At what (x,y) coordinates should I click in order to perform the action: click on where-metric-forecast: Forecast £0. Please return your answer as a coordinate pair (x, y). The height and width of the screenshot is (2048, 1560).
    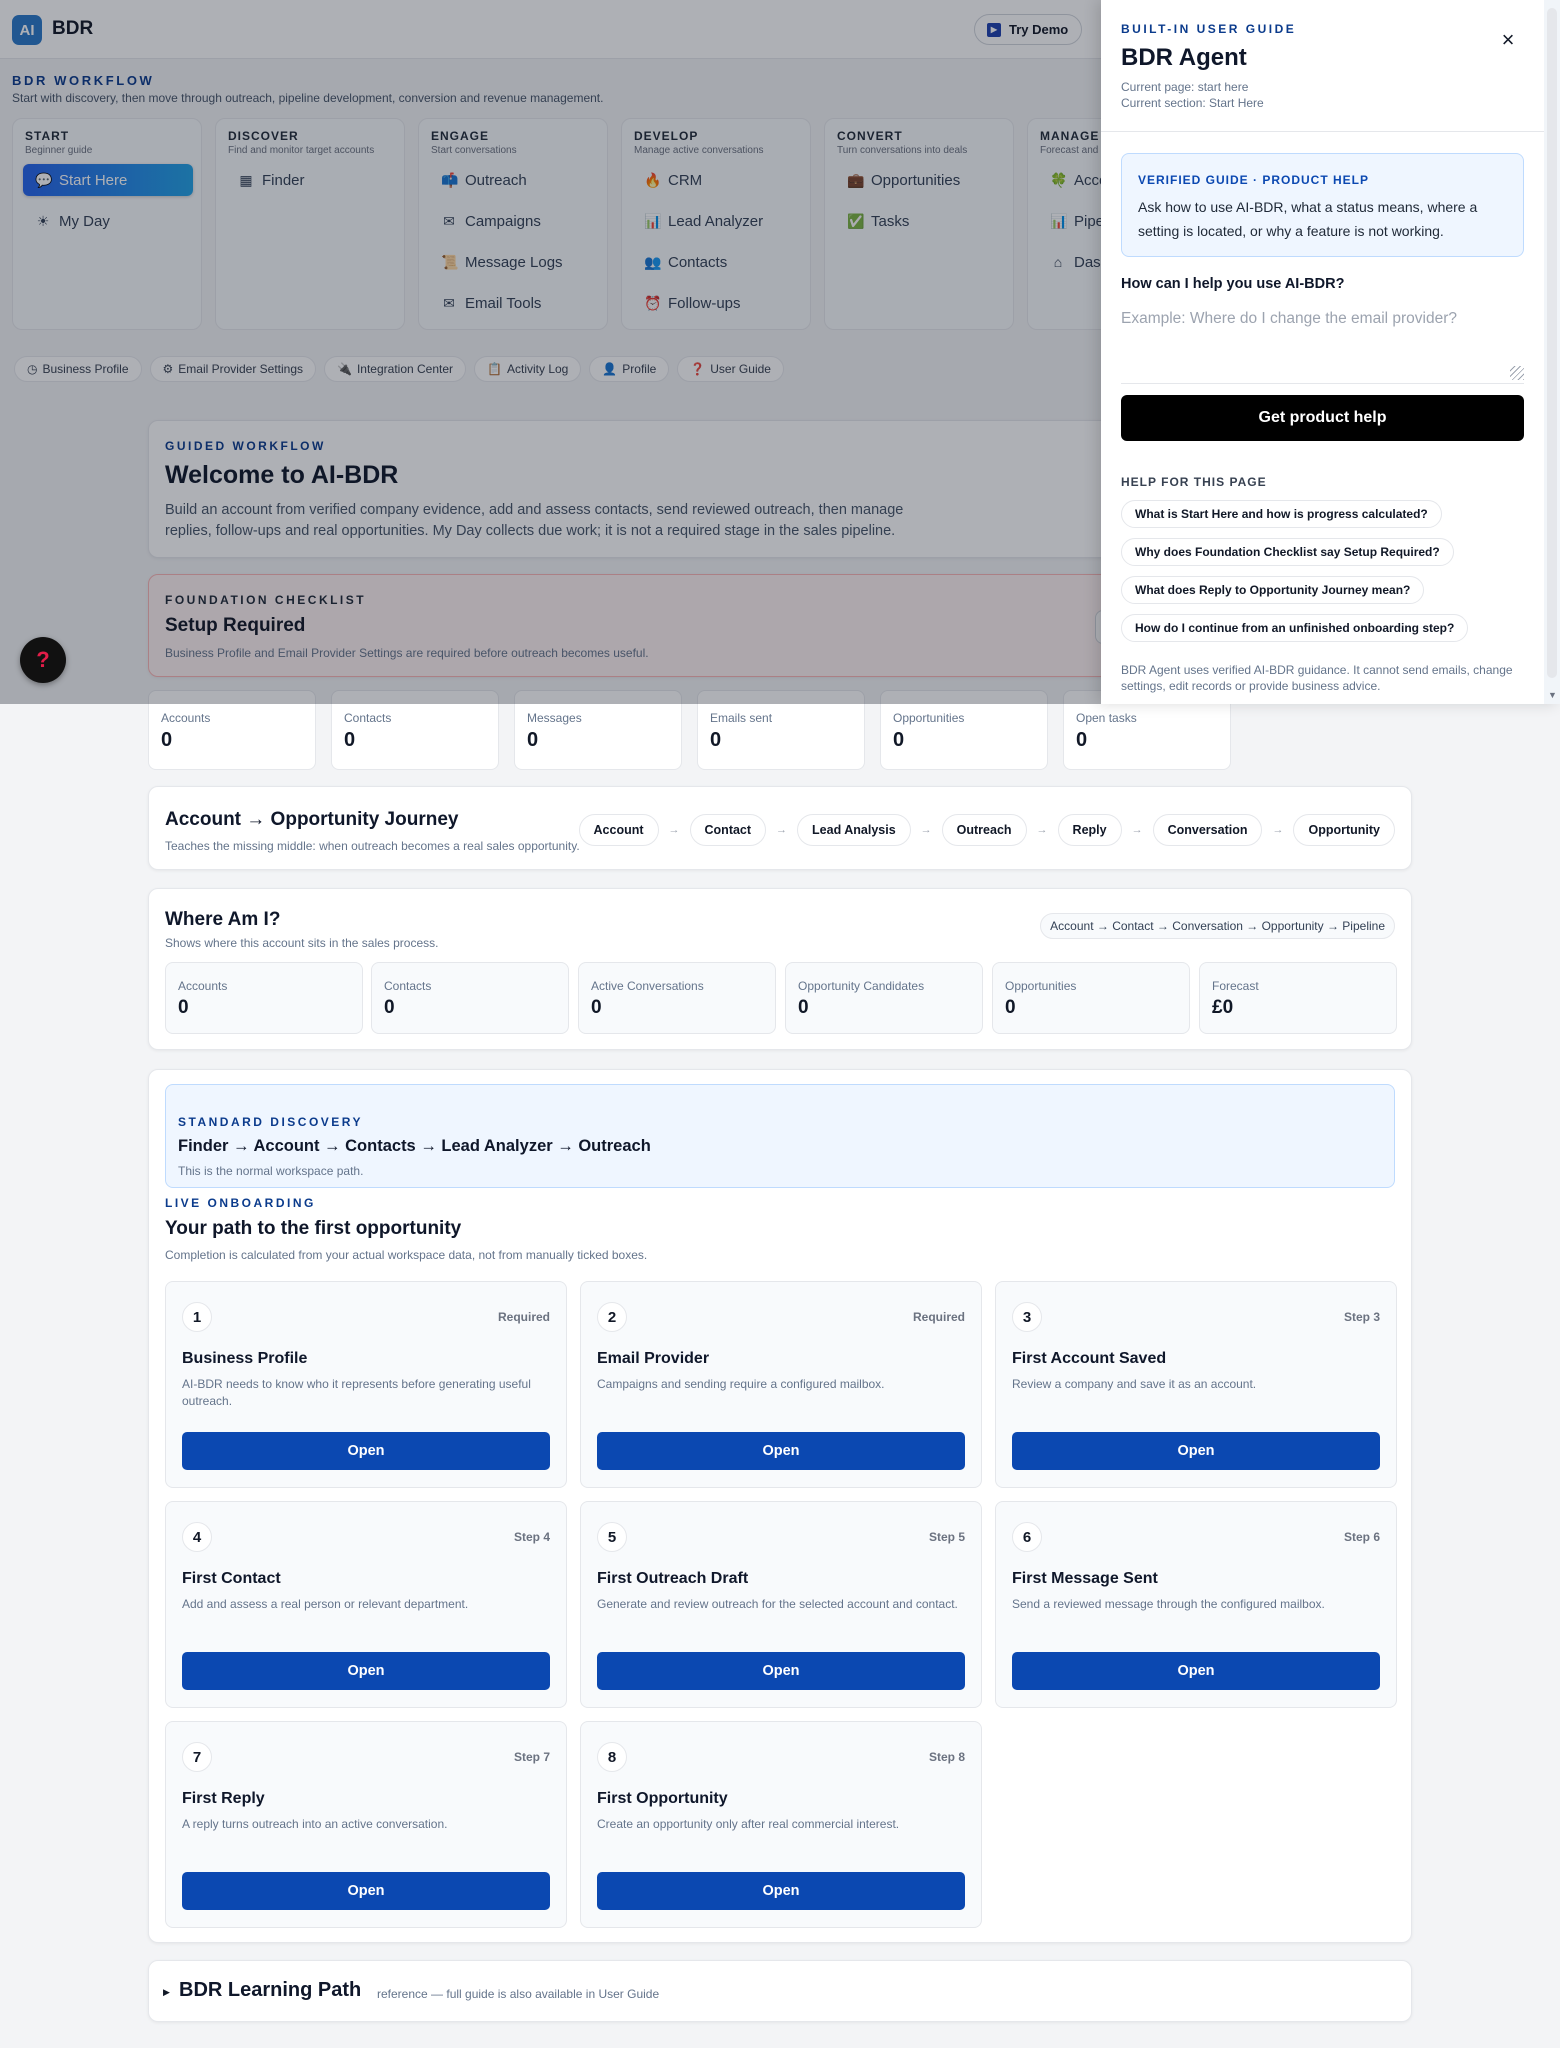
    Looking at the image, I should click on (1298, 998).